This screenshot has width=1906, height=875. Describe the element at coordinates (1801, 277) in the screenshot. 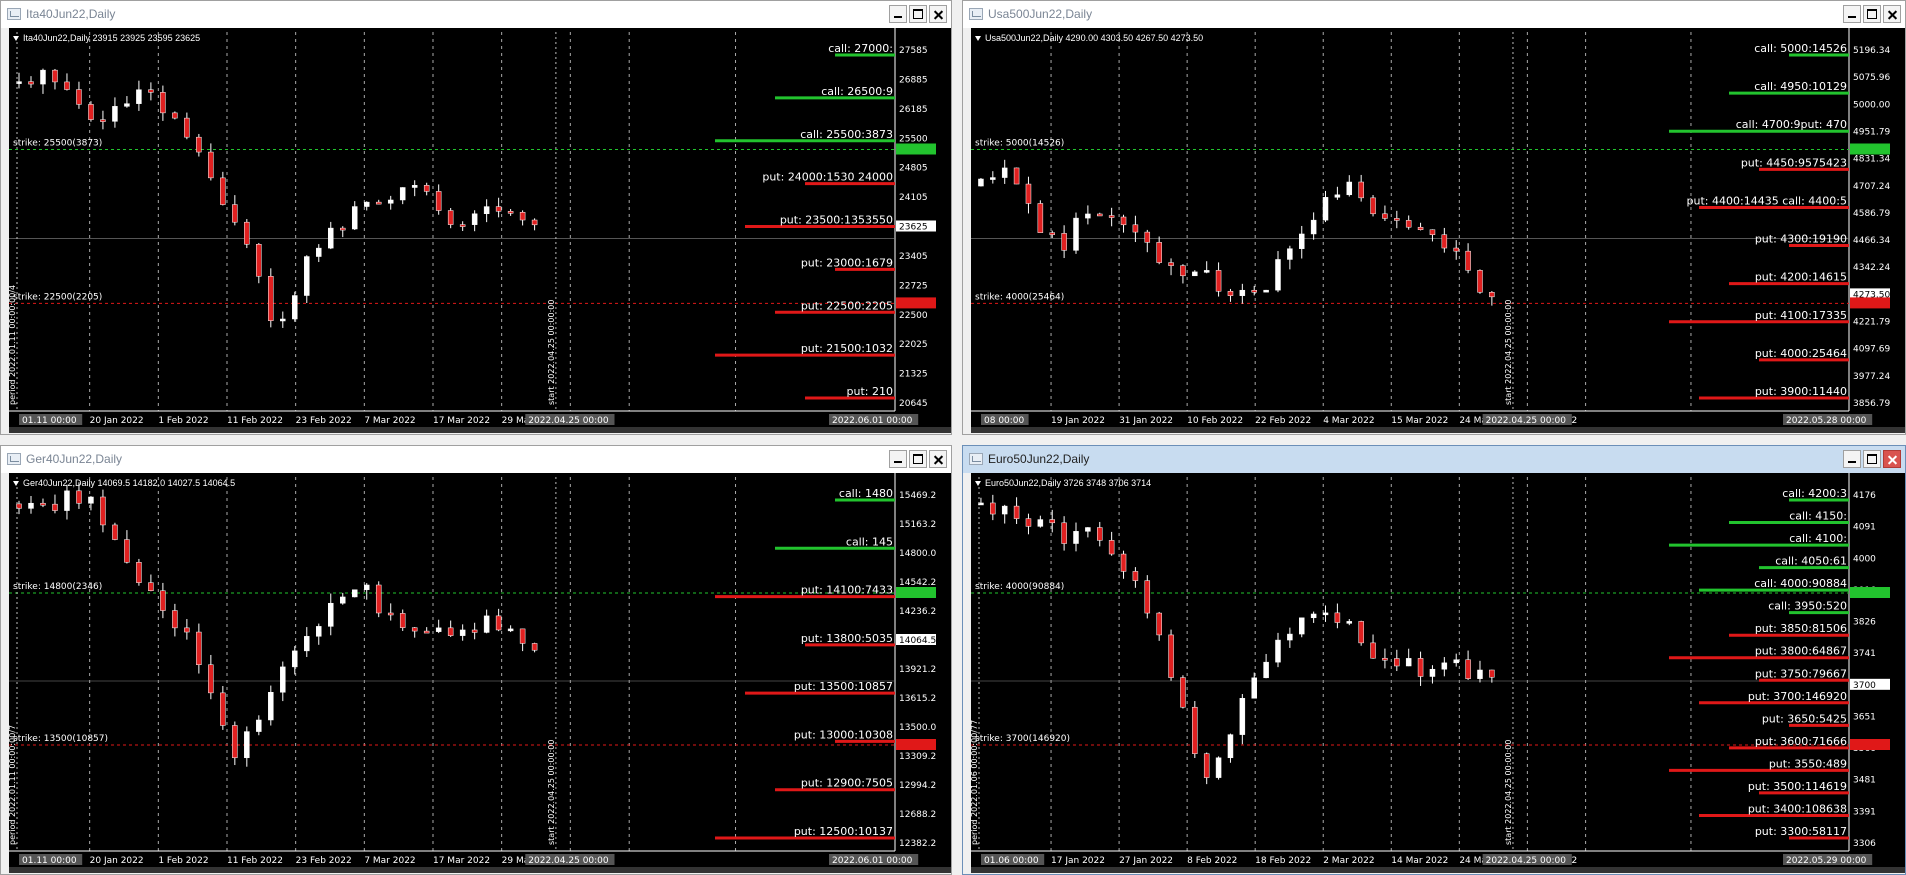

I see `option-level-label: put: 4200:14615` at that location.